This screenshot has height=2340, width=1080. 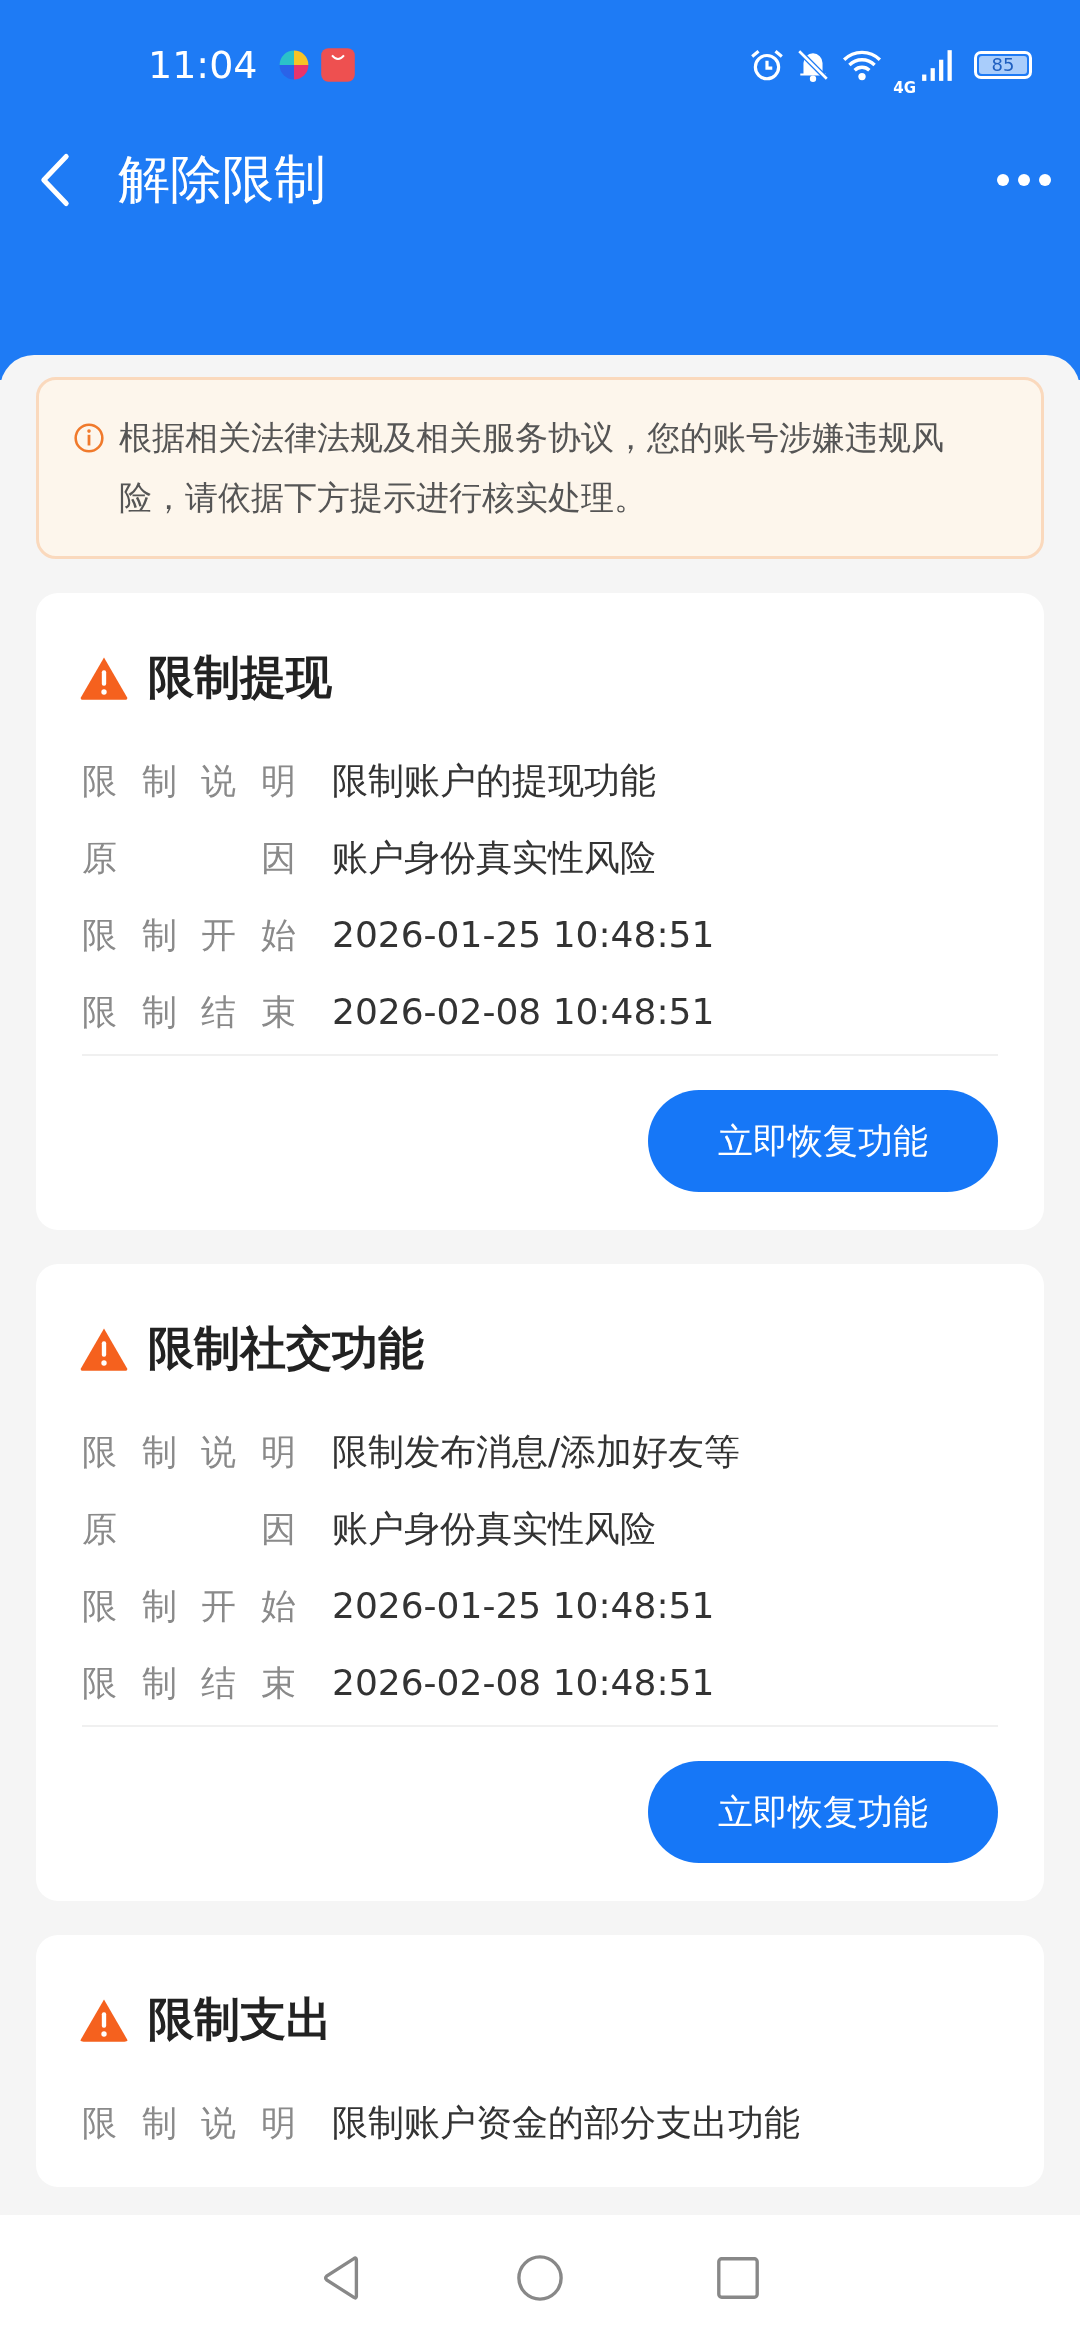 I want to click on restriction-title: 限制社交功能, so click(x=286, y=1348).